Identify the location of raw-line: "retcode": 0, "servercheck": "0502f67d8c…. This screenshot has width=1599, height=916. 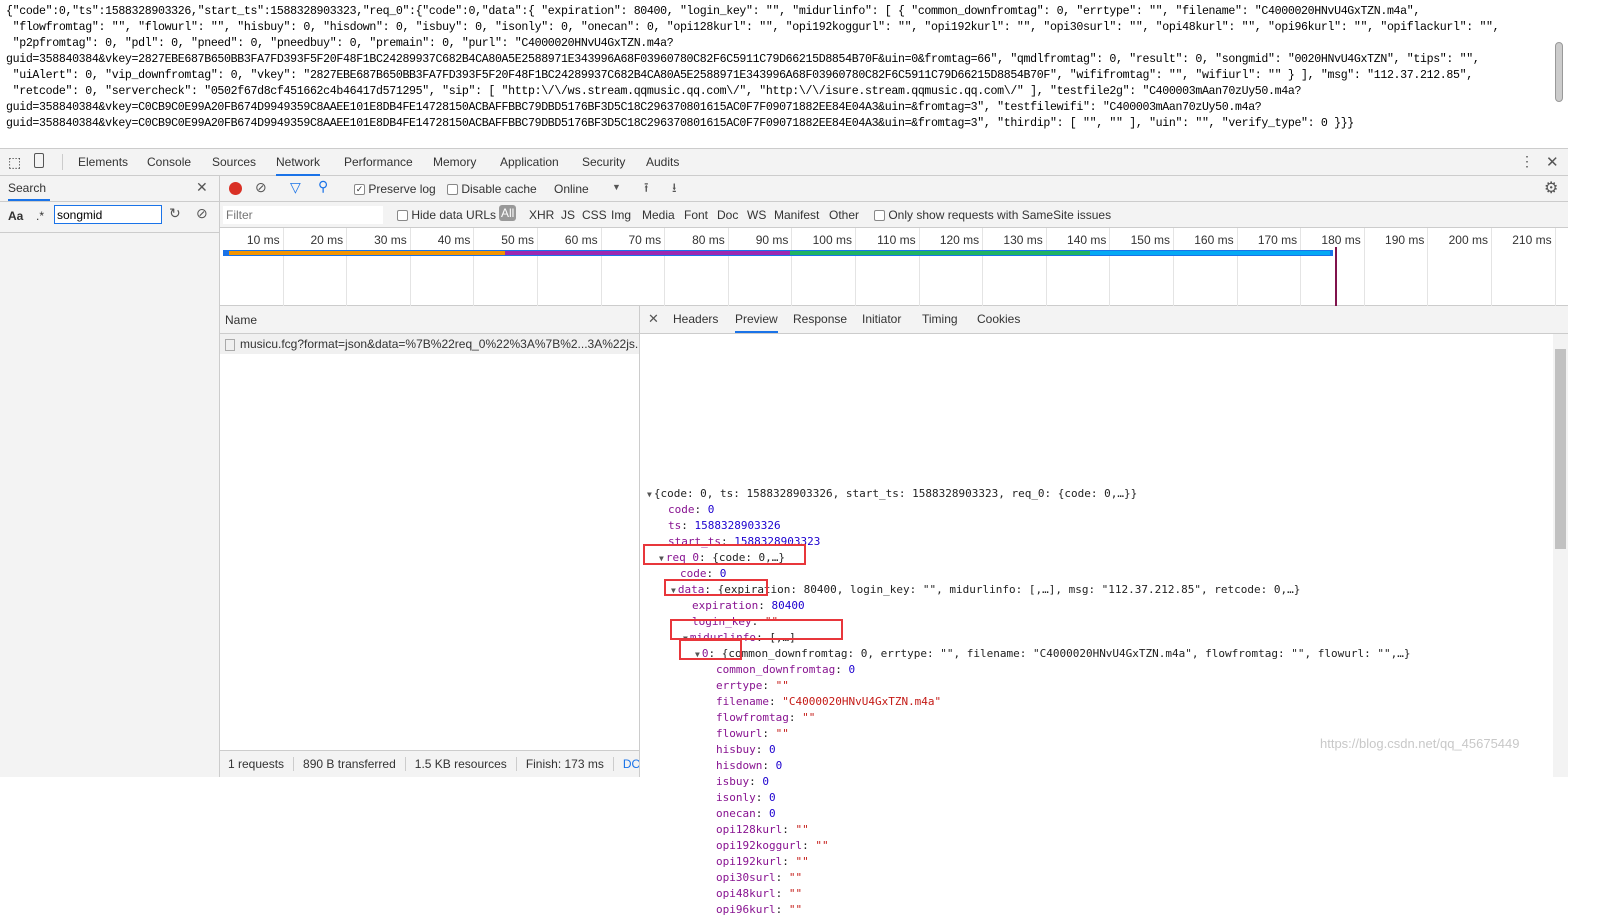
(654, 91).